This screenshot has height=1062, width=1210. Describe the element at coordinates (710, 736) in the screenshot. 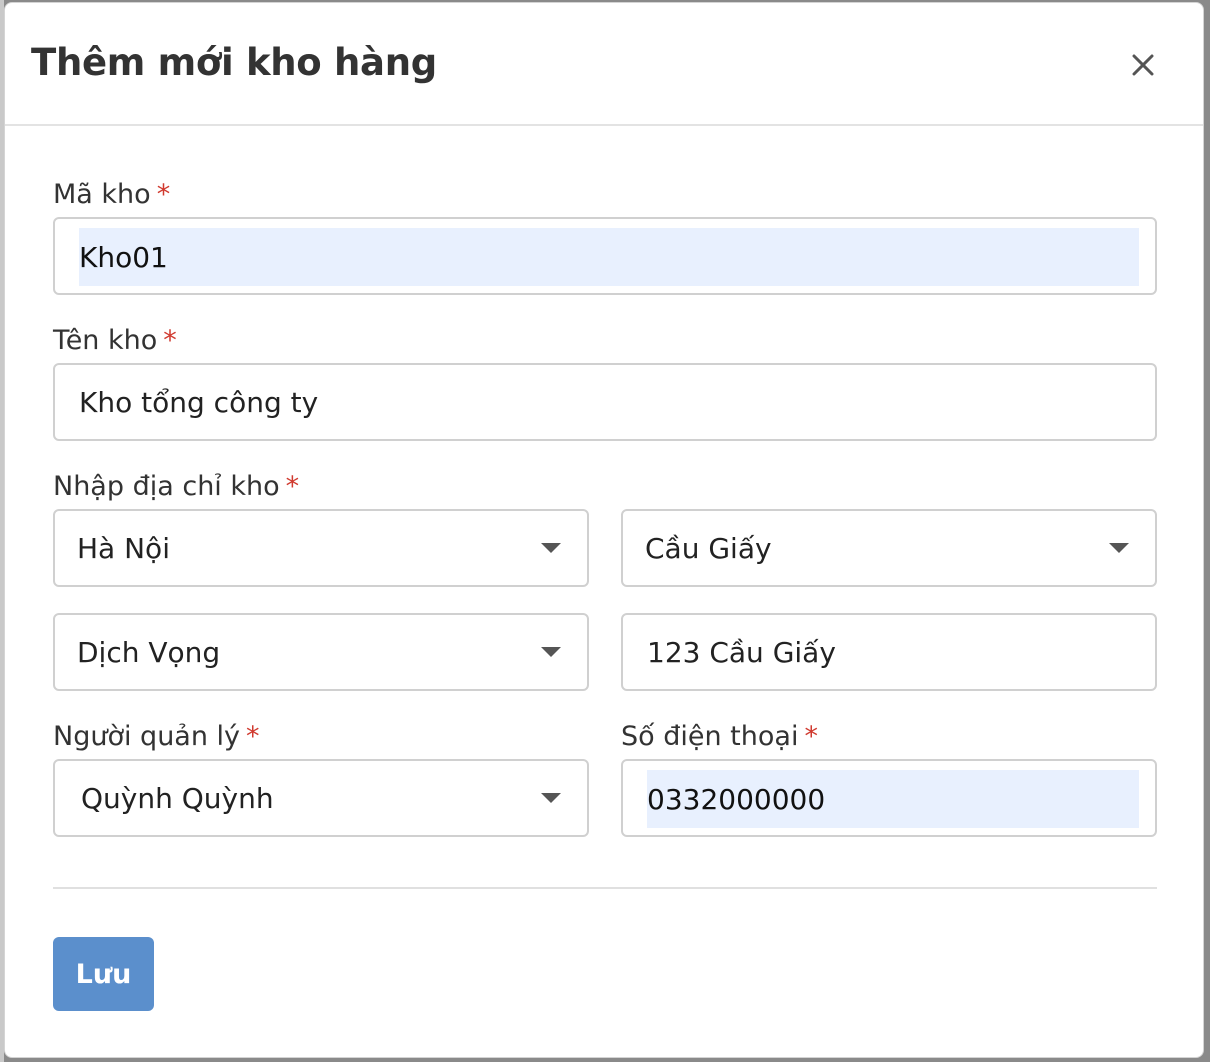

I see `phone-label-text: Số điện thoại` at that location.